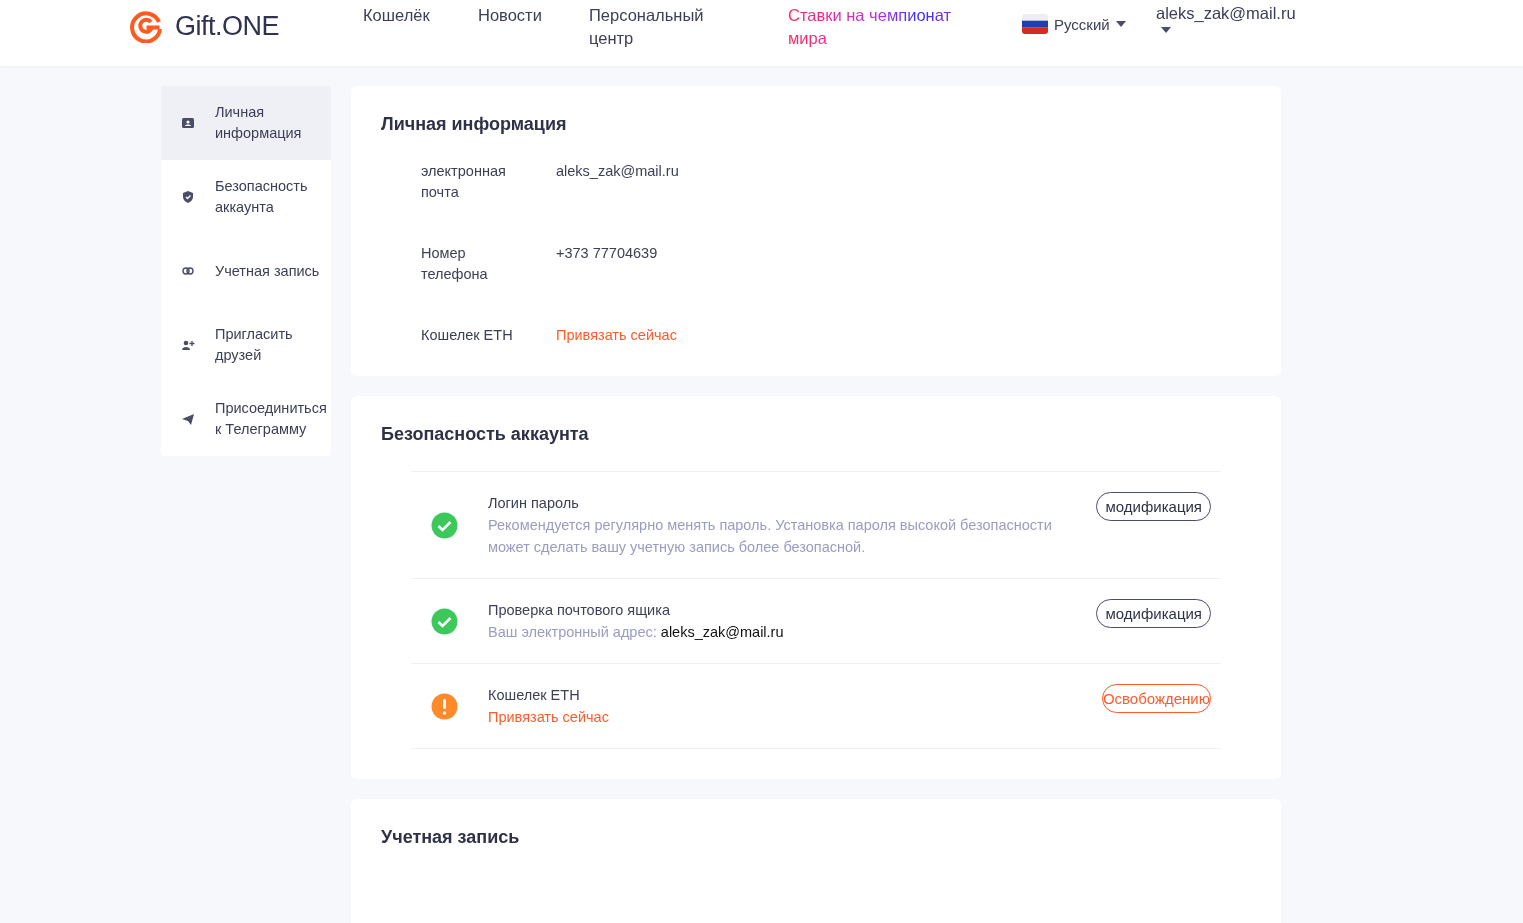  Describe the element at coordinates (188, 123) in the screenshot. I see `id-card-icon` at that location.